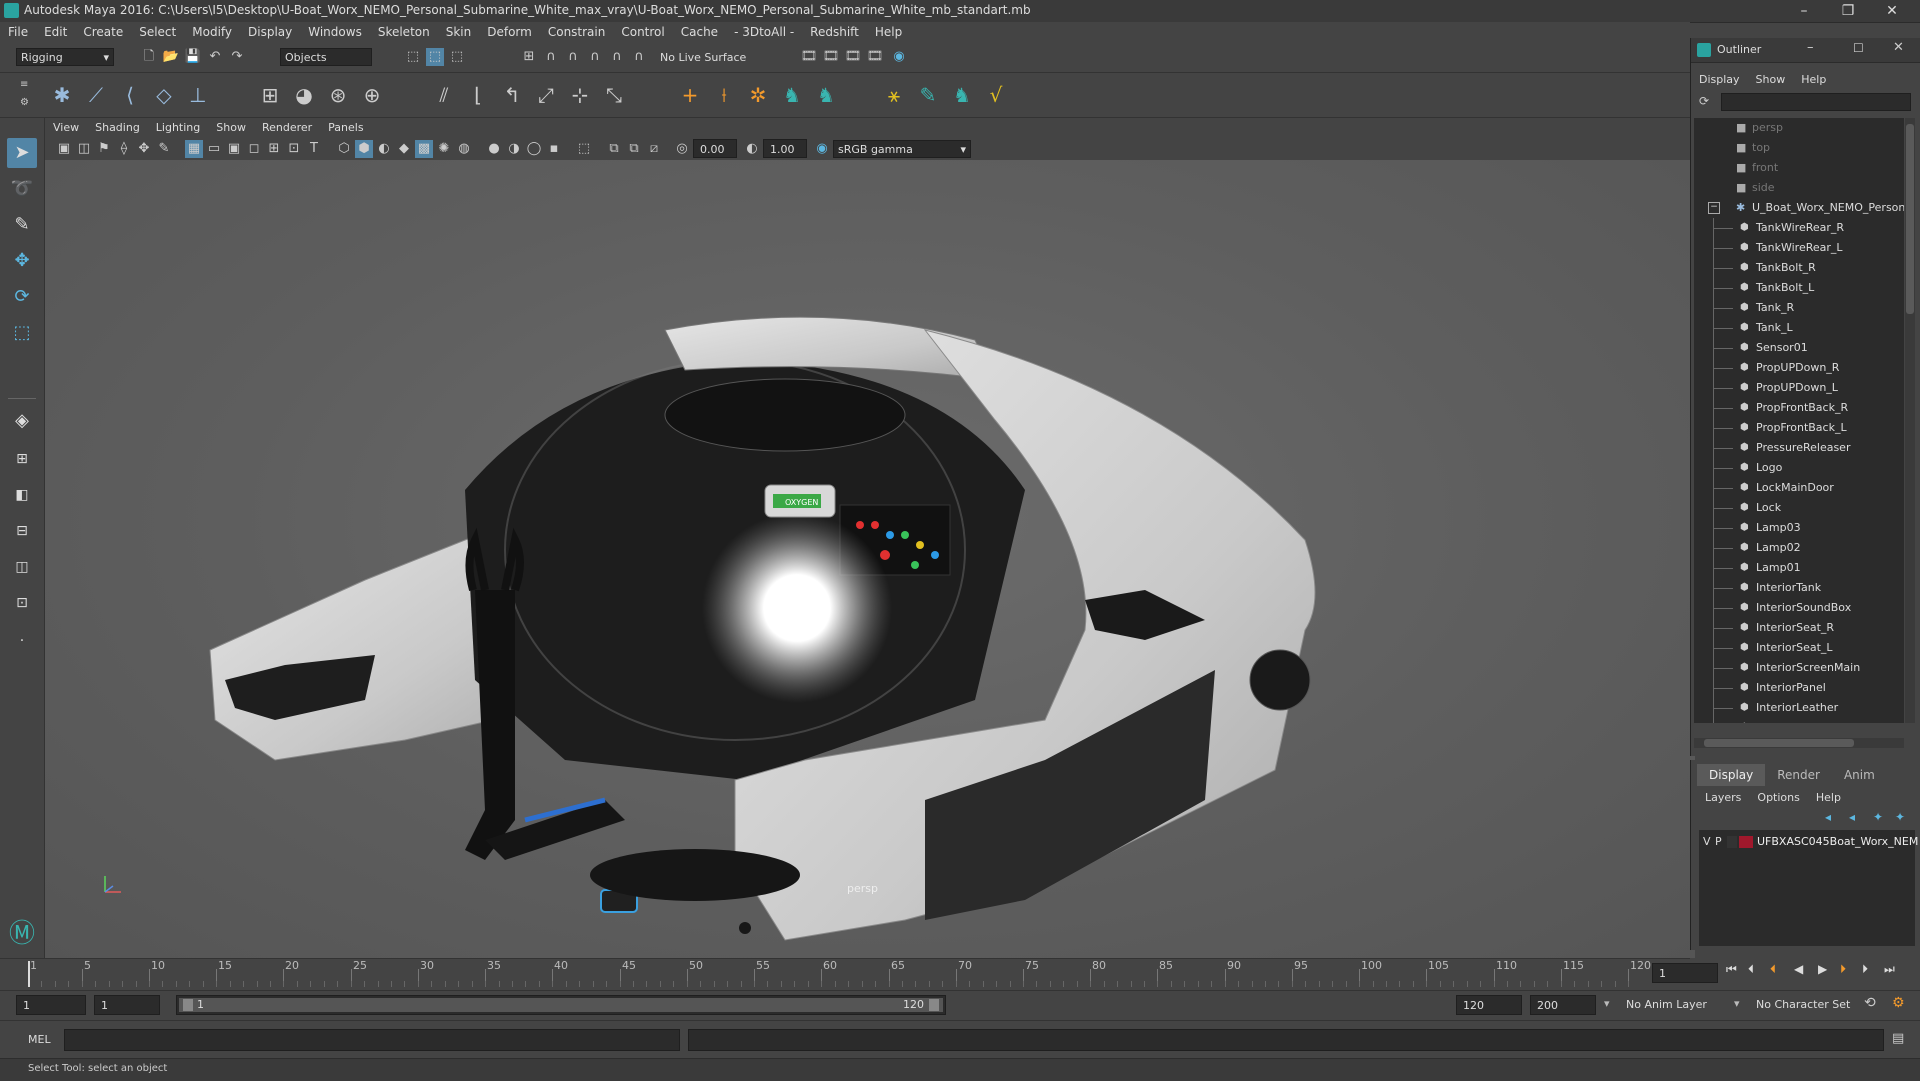 This screenshot has height=1081, width=1920. Describe the element at coordinates (1799, 328) in the screenshot. I see `outliner-mesh-item: ⬢ Tank_L` at that location.